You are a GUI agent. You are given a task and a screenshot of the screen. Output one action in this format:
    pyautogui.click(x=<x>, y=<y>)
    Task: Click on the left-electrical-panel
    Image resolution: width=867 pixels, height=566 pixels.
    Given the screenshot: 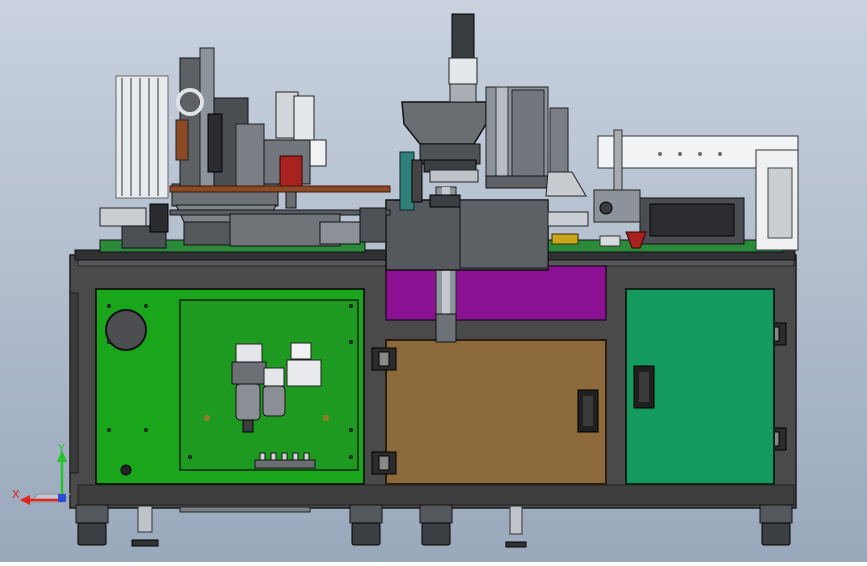 What is the action you would take?
    pyautogui.click(x=230, y=386)
    